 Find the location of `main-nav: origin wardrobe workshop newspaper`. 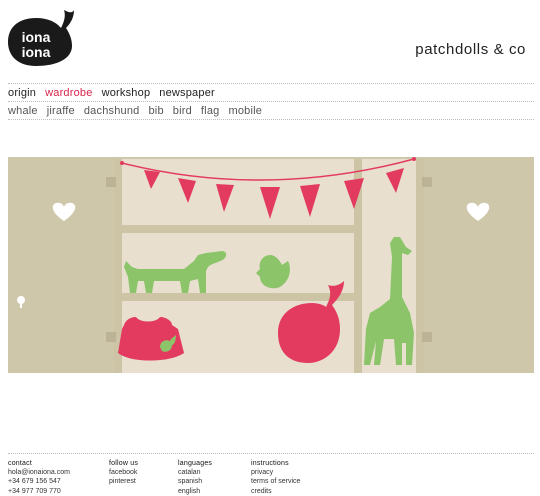

main-nav: origin wardrobe workshop newspaper is located at coordinates (116, 93).